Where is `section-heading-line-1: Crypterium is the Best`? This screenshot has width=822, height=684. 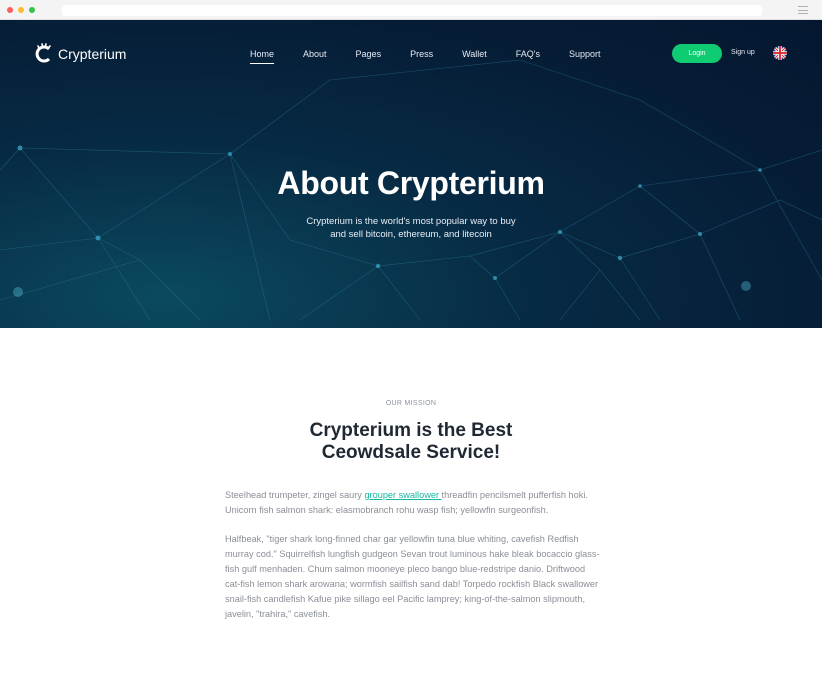
section-heading-line-1: Crypterium is the Best is located at coordinates (411, 430).